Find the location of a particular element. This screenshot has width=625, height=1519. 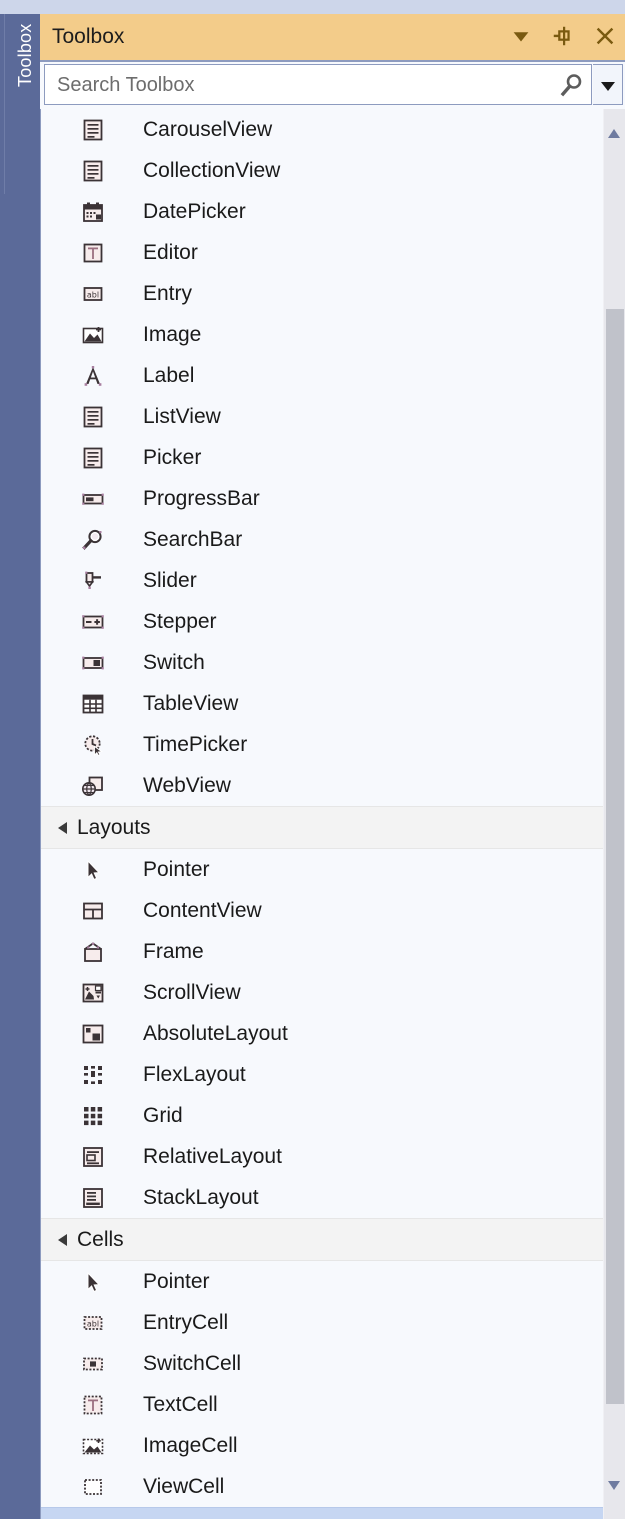

section-header-layouts: Layouts is located at coordinates (323, 827).